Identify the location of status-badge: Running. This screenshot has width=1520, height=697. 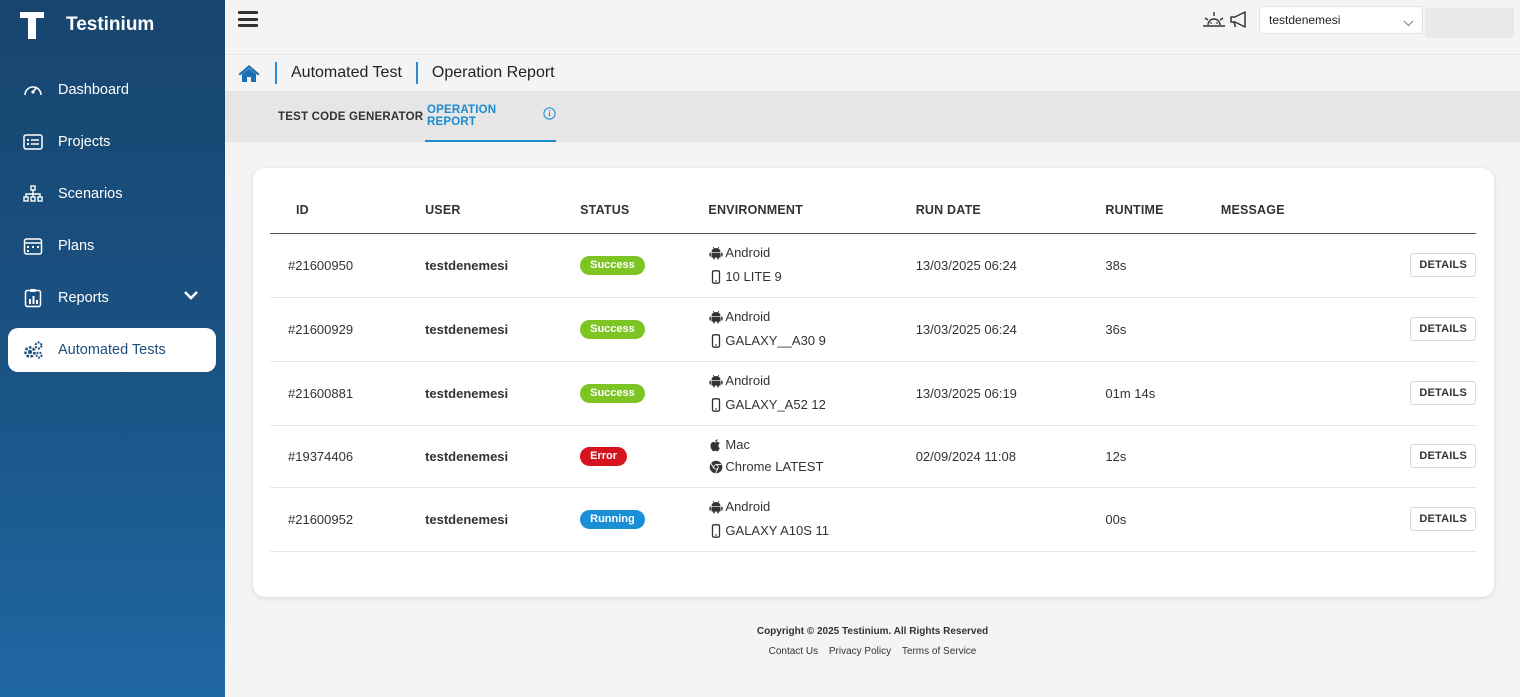
(612, 519).